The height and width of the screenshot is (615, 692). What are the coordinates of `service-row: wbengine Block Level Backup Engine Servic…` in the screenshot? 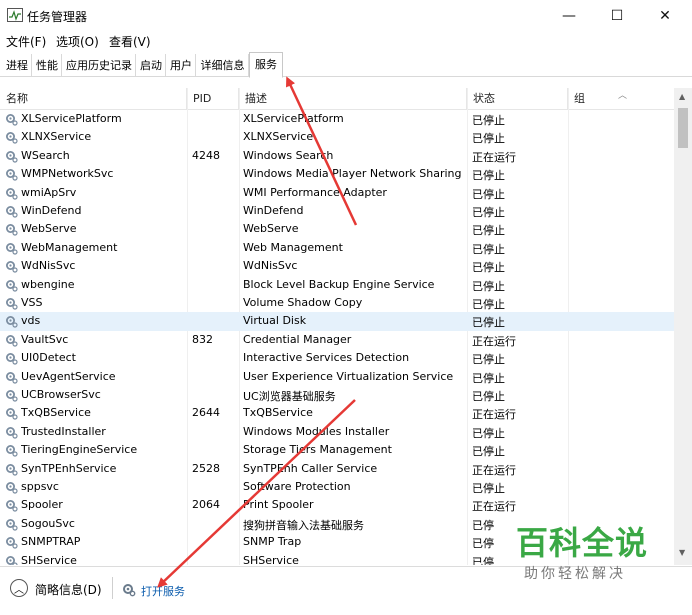 It's located at (337, 285).